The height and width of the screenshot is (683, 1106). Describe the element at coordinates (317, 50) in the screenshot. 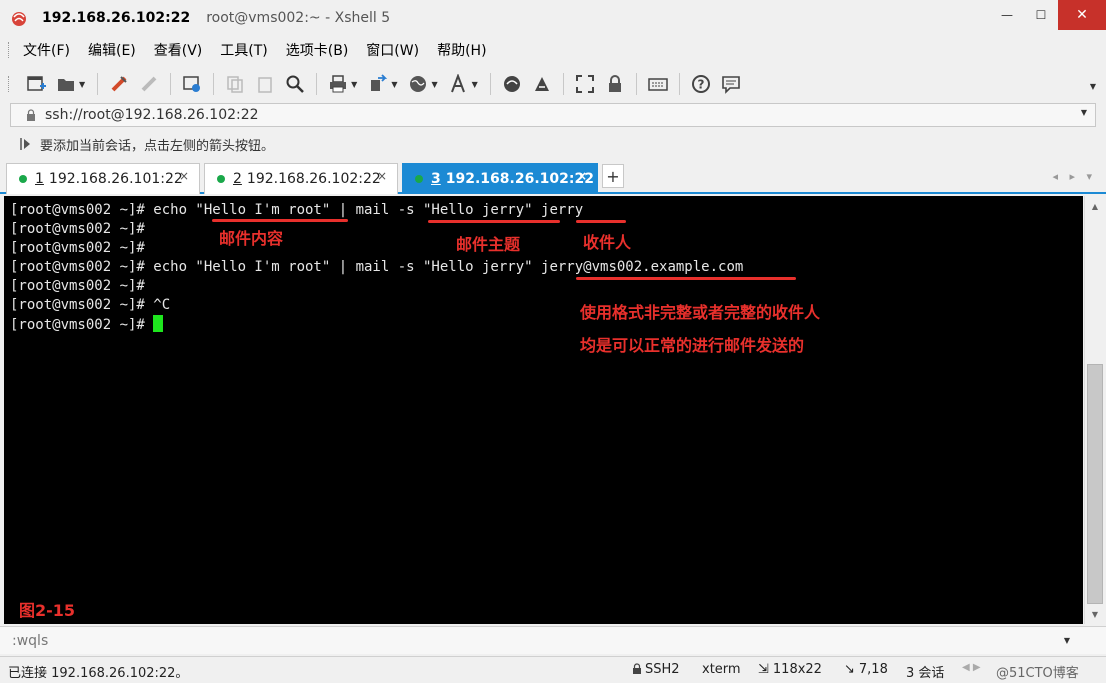

I see `menu-tabs: 选项卡(B)` at that location.